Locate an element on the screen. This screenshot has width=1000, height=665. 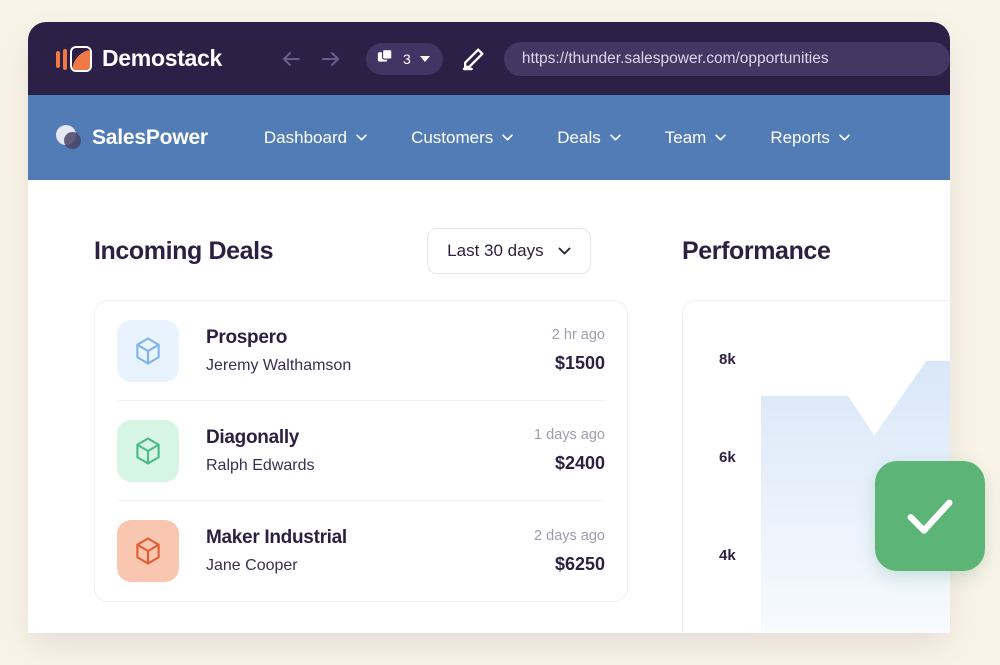
deal-time: 2 days ago is located at coordinates (569, 535).